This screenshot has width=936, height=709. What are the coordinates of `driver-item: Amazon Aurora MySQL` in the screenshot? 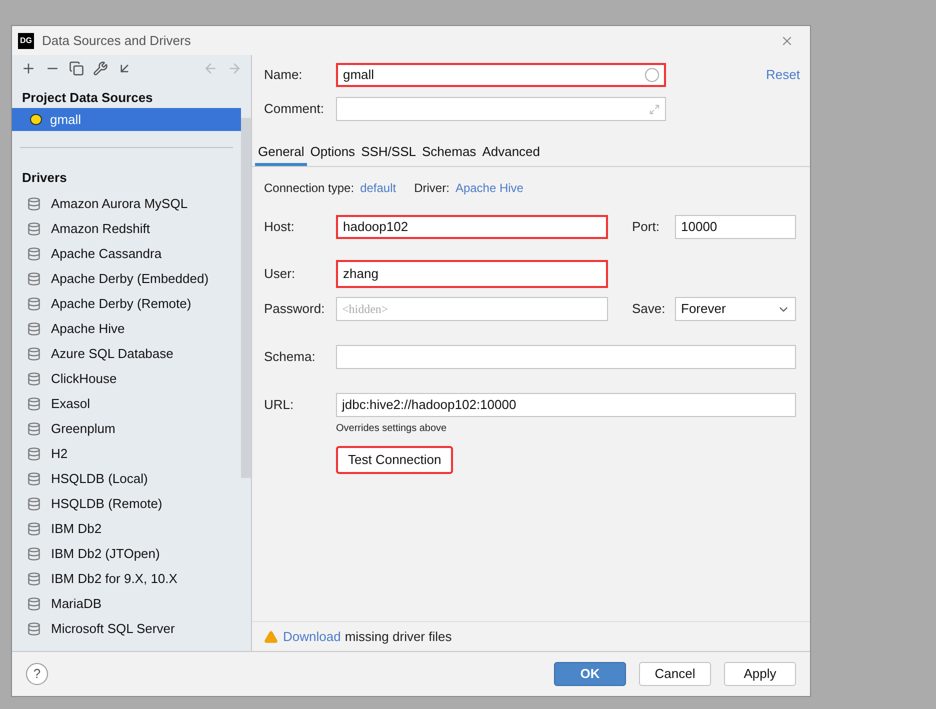 It's located at (126, 203).